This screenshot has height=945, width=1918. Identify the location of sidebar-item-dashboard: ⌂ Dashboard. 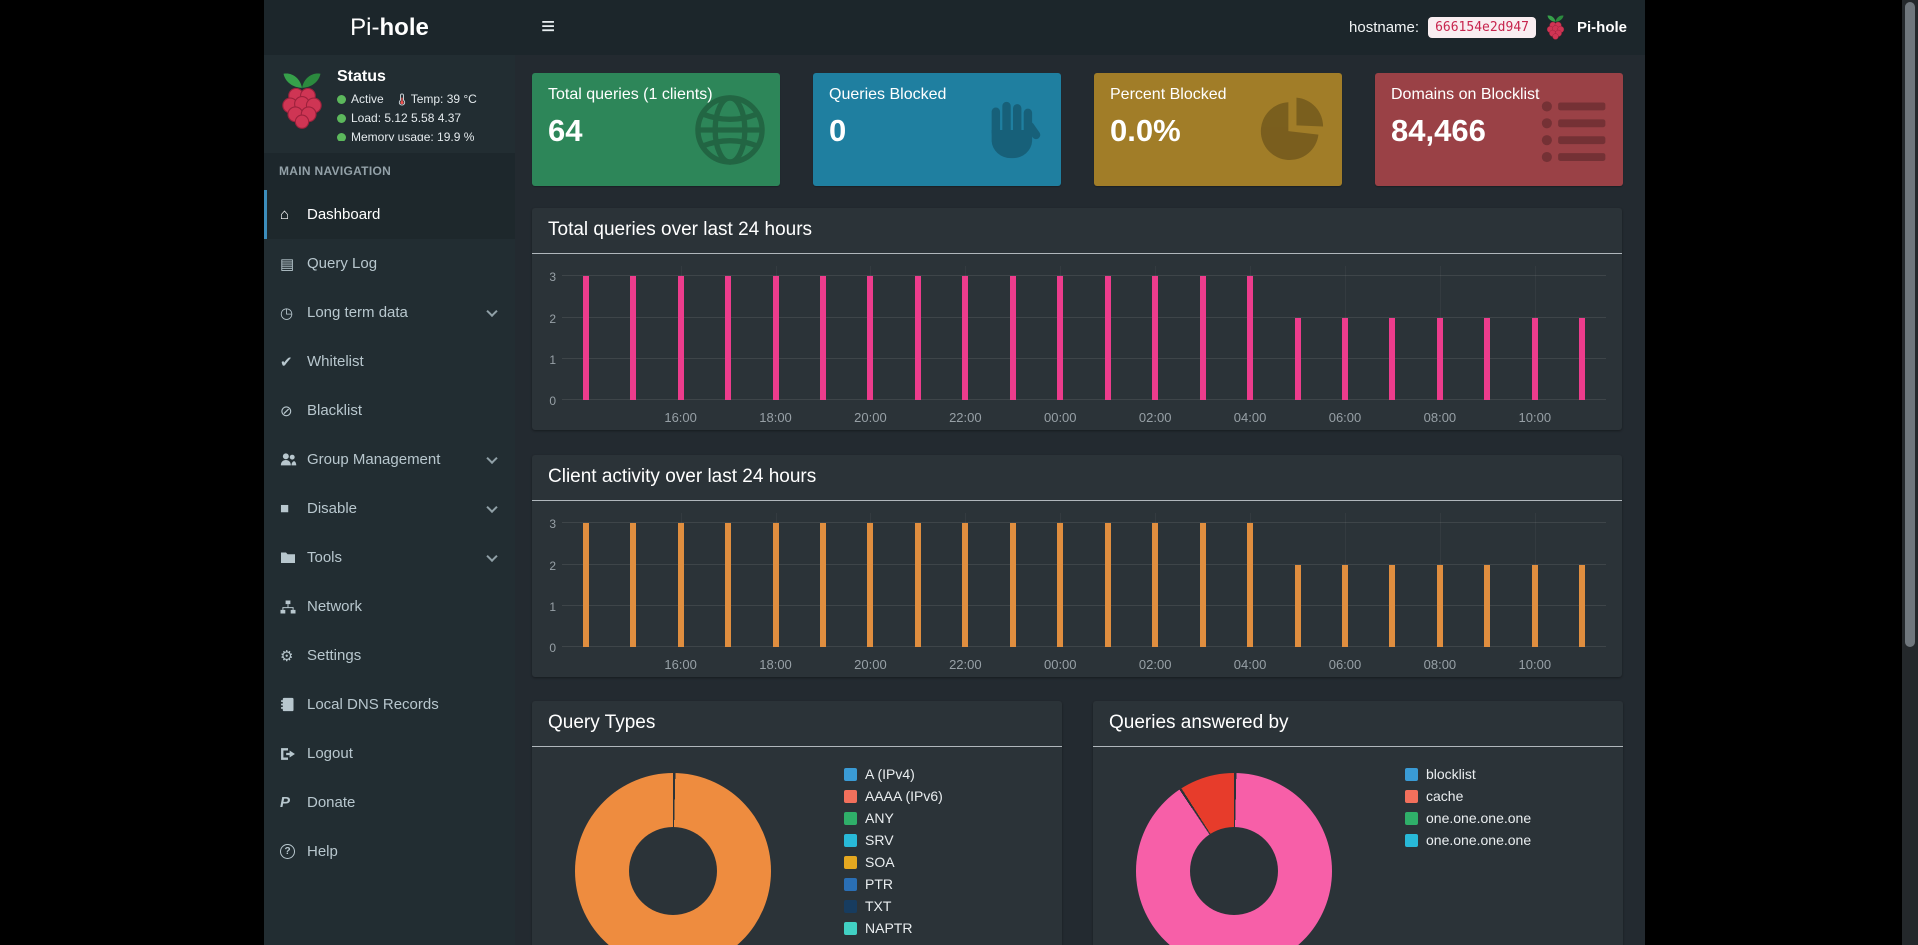
(389, 214).